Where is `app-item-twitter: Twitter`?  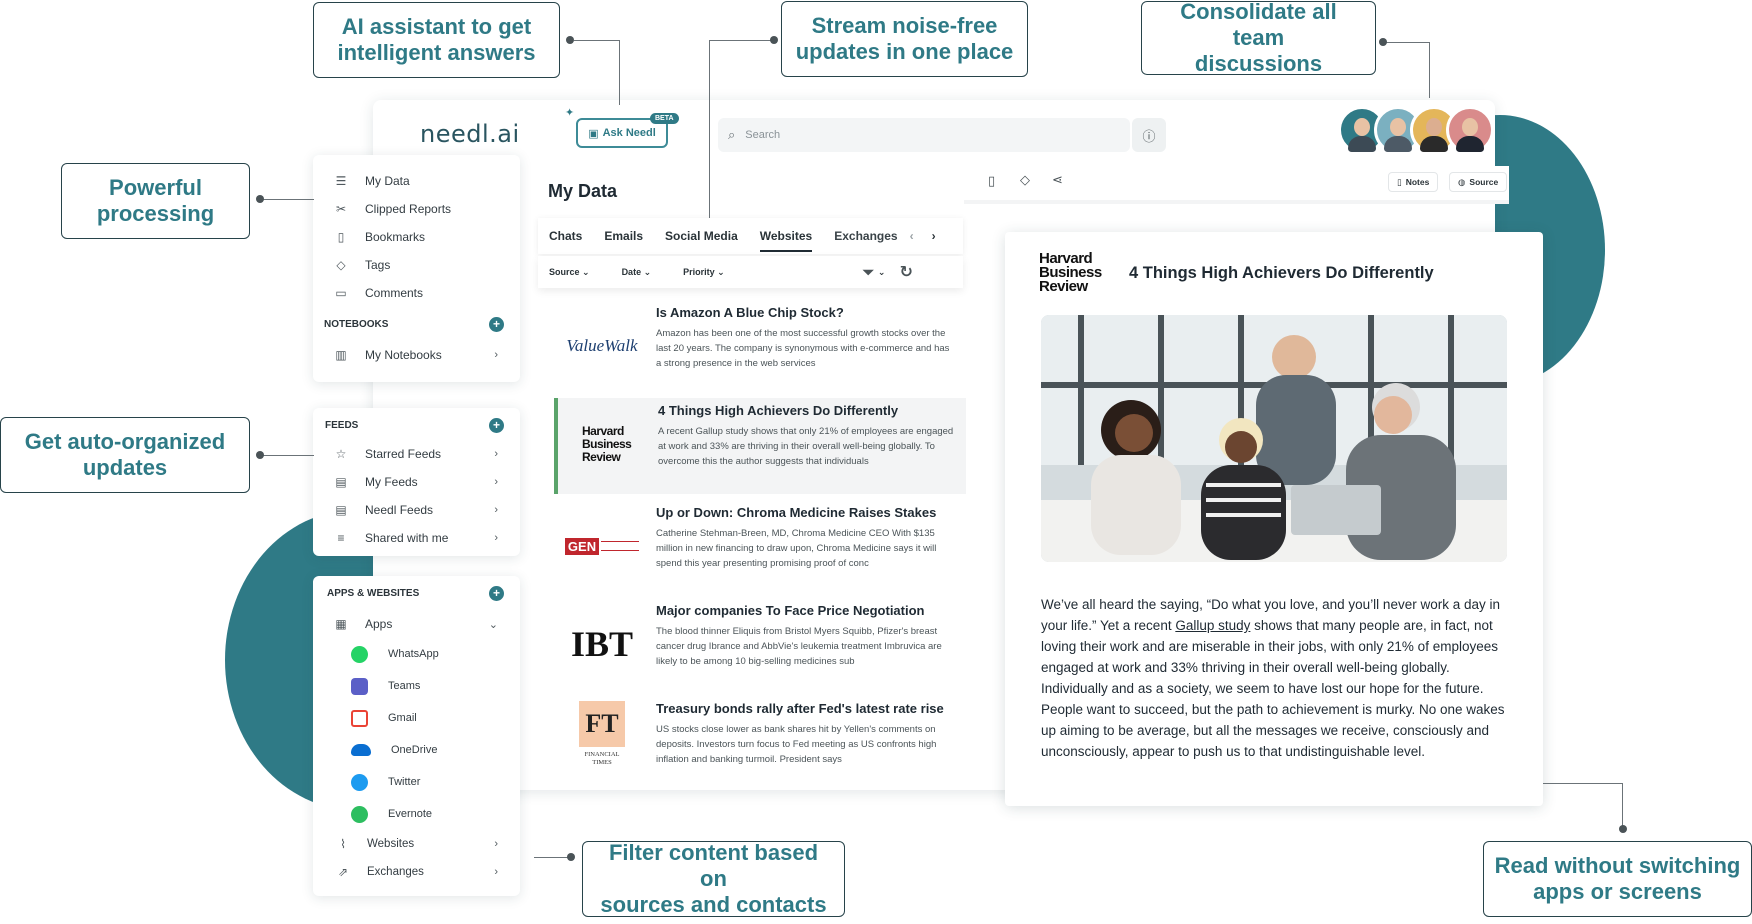
app-item-twitter: Twitter is located at coordinates (435, 782).